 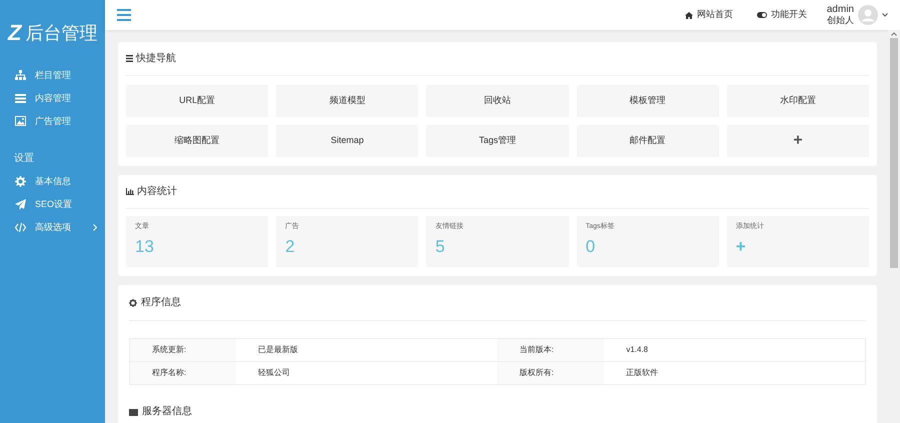 I want to click on shortcut-button: 缩略图配置, so click(x=197, y=141).